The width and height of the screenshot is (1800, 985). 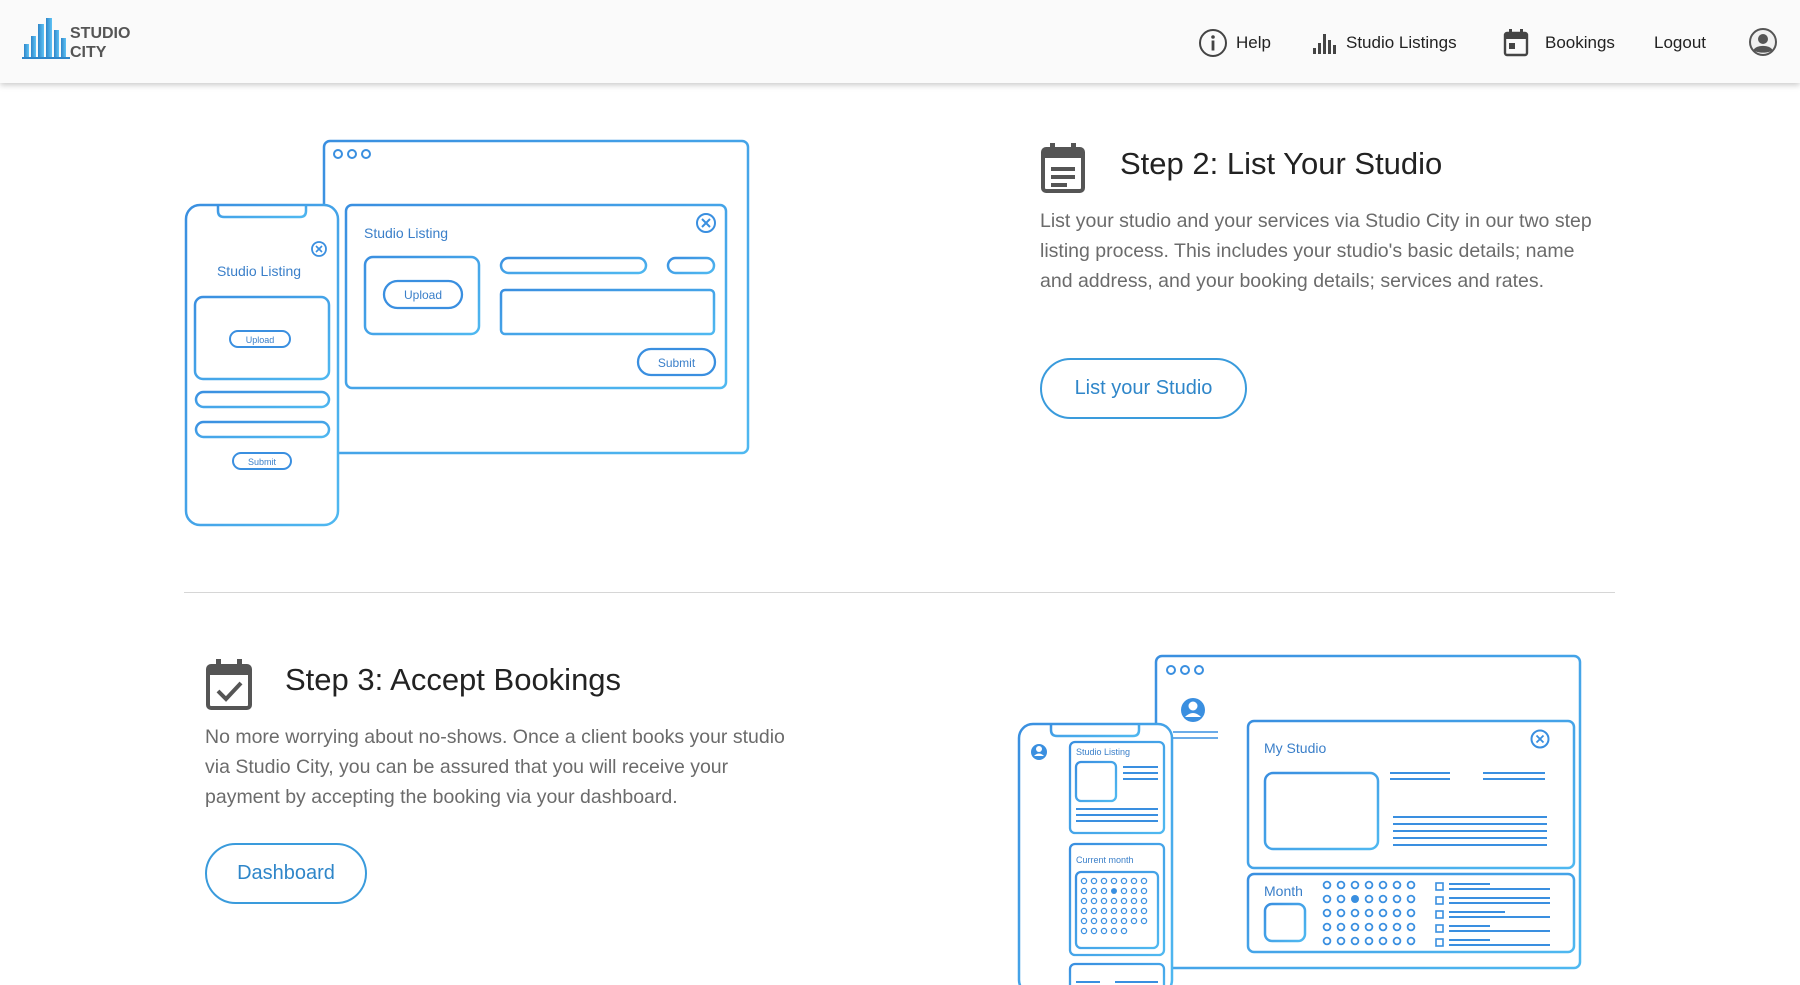 I want to click on modal-heading: Studio Listing, so click(x=406, y=233).